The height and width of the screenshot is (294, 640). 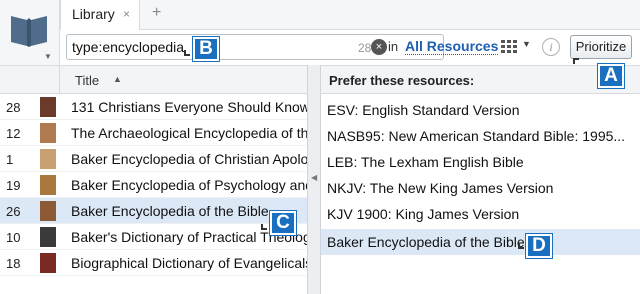 What do you see at coordinates (153, 211) in the screenshot?
I see `table-row-selected: 26 Baker Encyclopedia of the Bible` at bounding box center [153, 211].